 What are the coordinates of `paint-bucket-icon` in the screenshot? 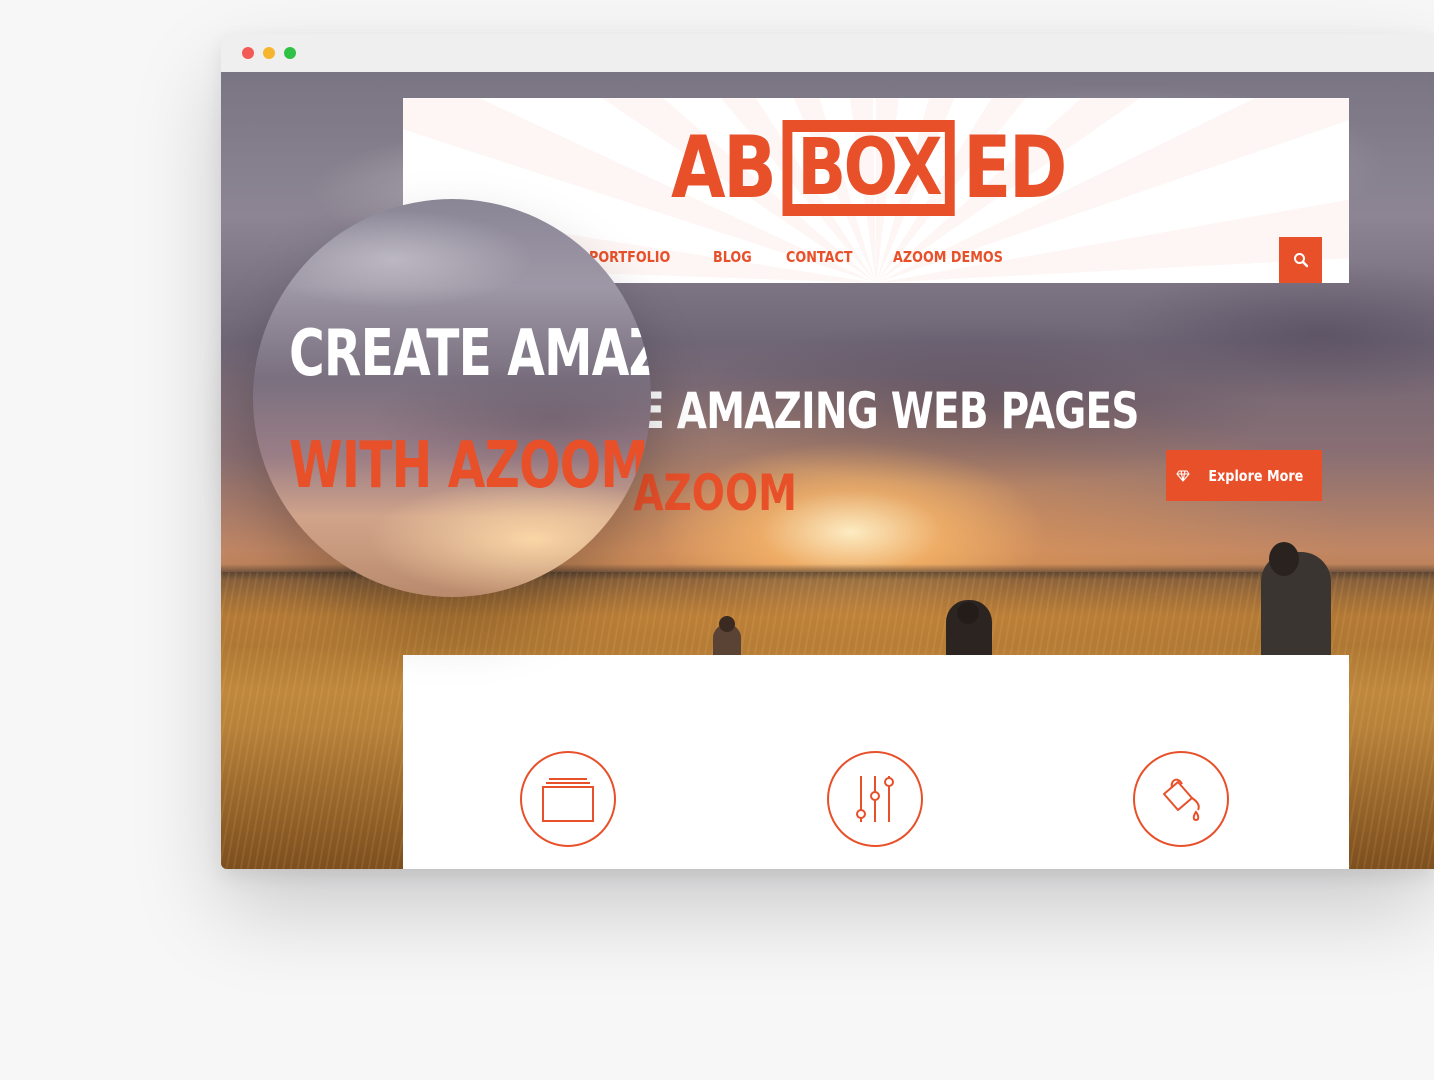 It's located at (1181, 800).